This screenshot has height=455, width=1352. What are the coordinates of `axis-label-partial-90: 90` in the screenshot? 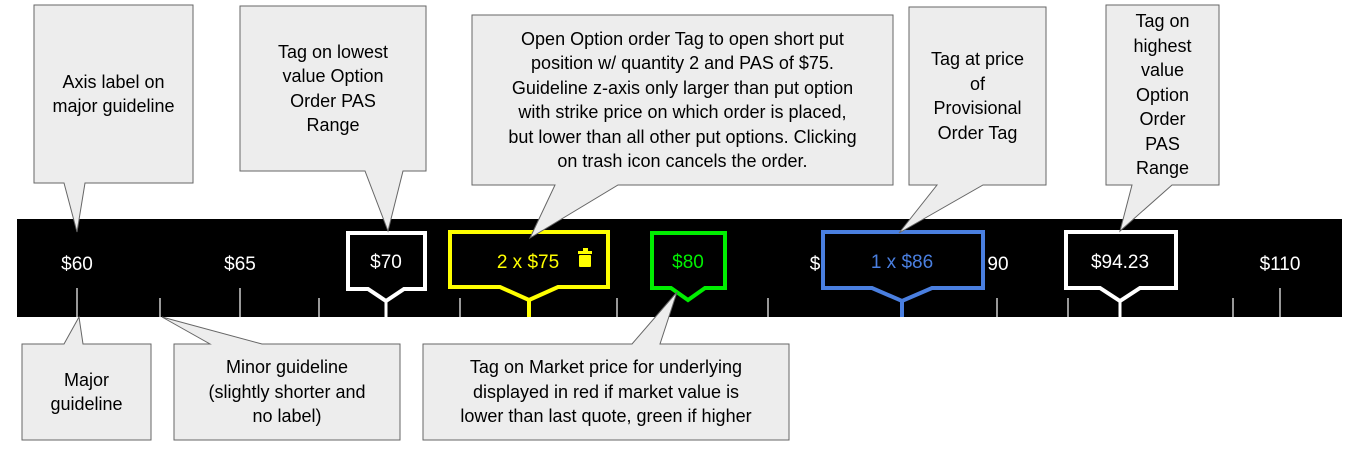 It's located at (997, 264).